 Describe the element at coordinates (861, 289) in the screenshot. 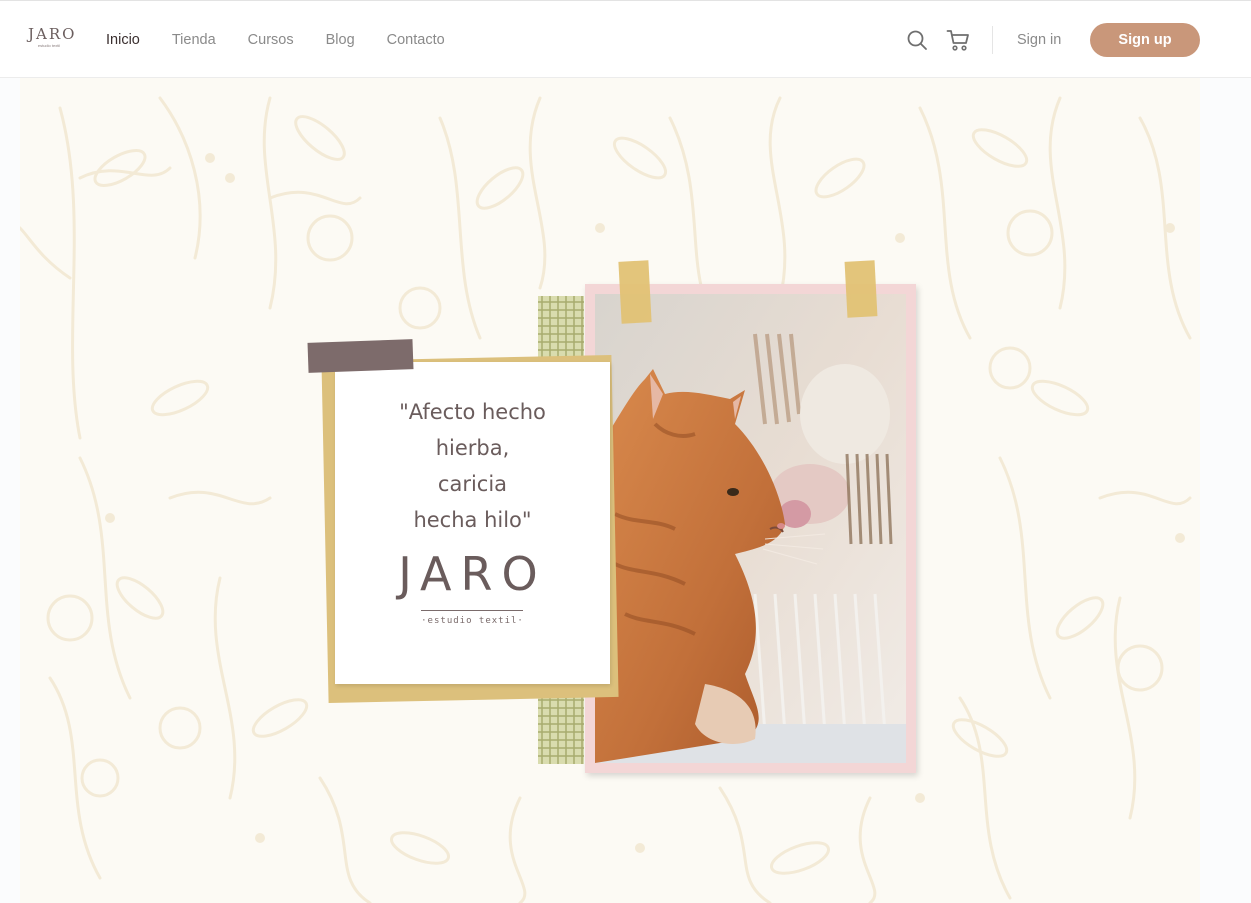

I see `yellow-tape-right` at that location.